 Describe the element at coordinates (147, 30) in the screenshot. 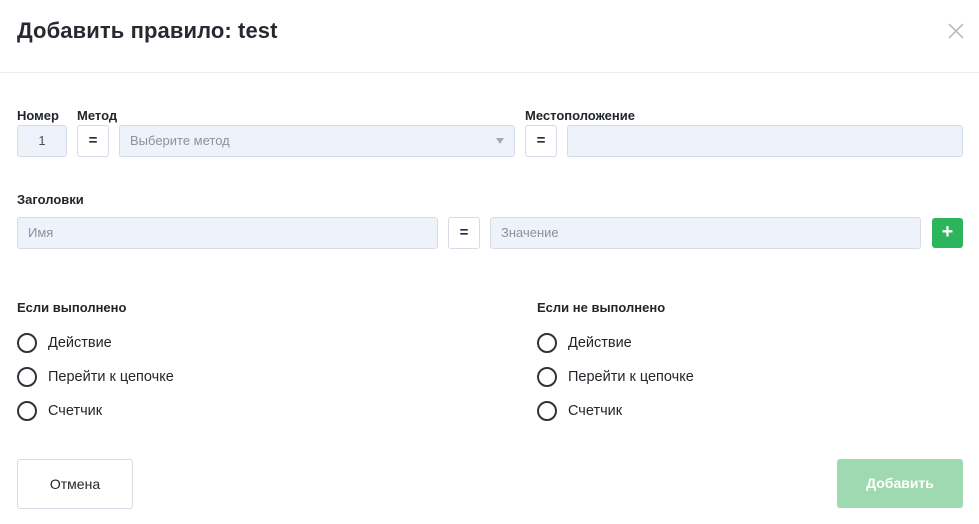

I see `dialog-title: Добавить правило: test` at that location.